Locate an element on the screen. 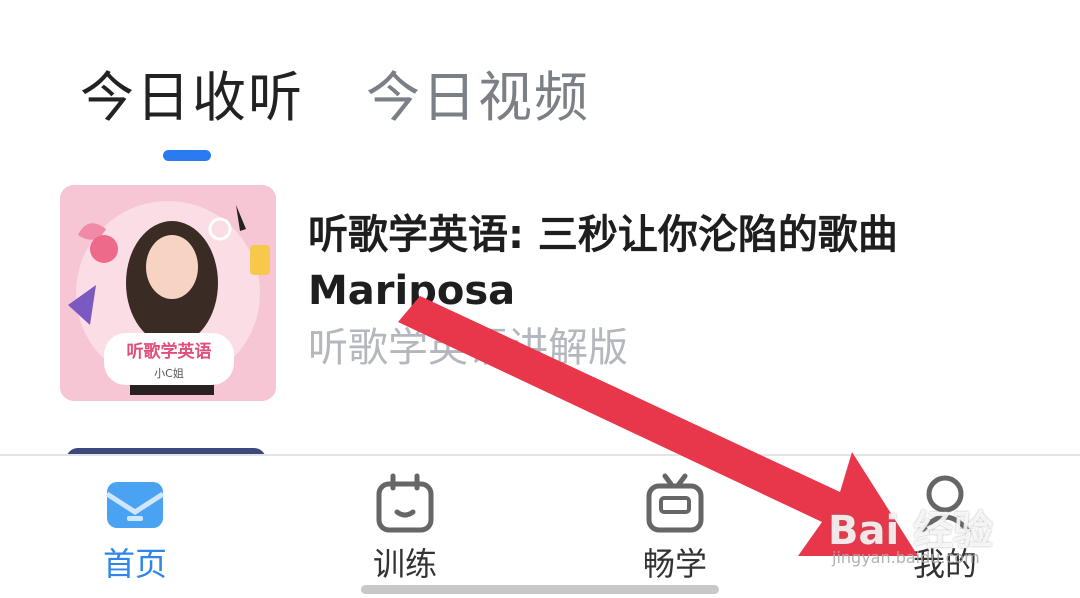  item-subtitle: 听歌学英语讲解版 is located at coordinates (468, 348).